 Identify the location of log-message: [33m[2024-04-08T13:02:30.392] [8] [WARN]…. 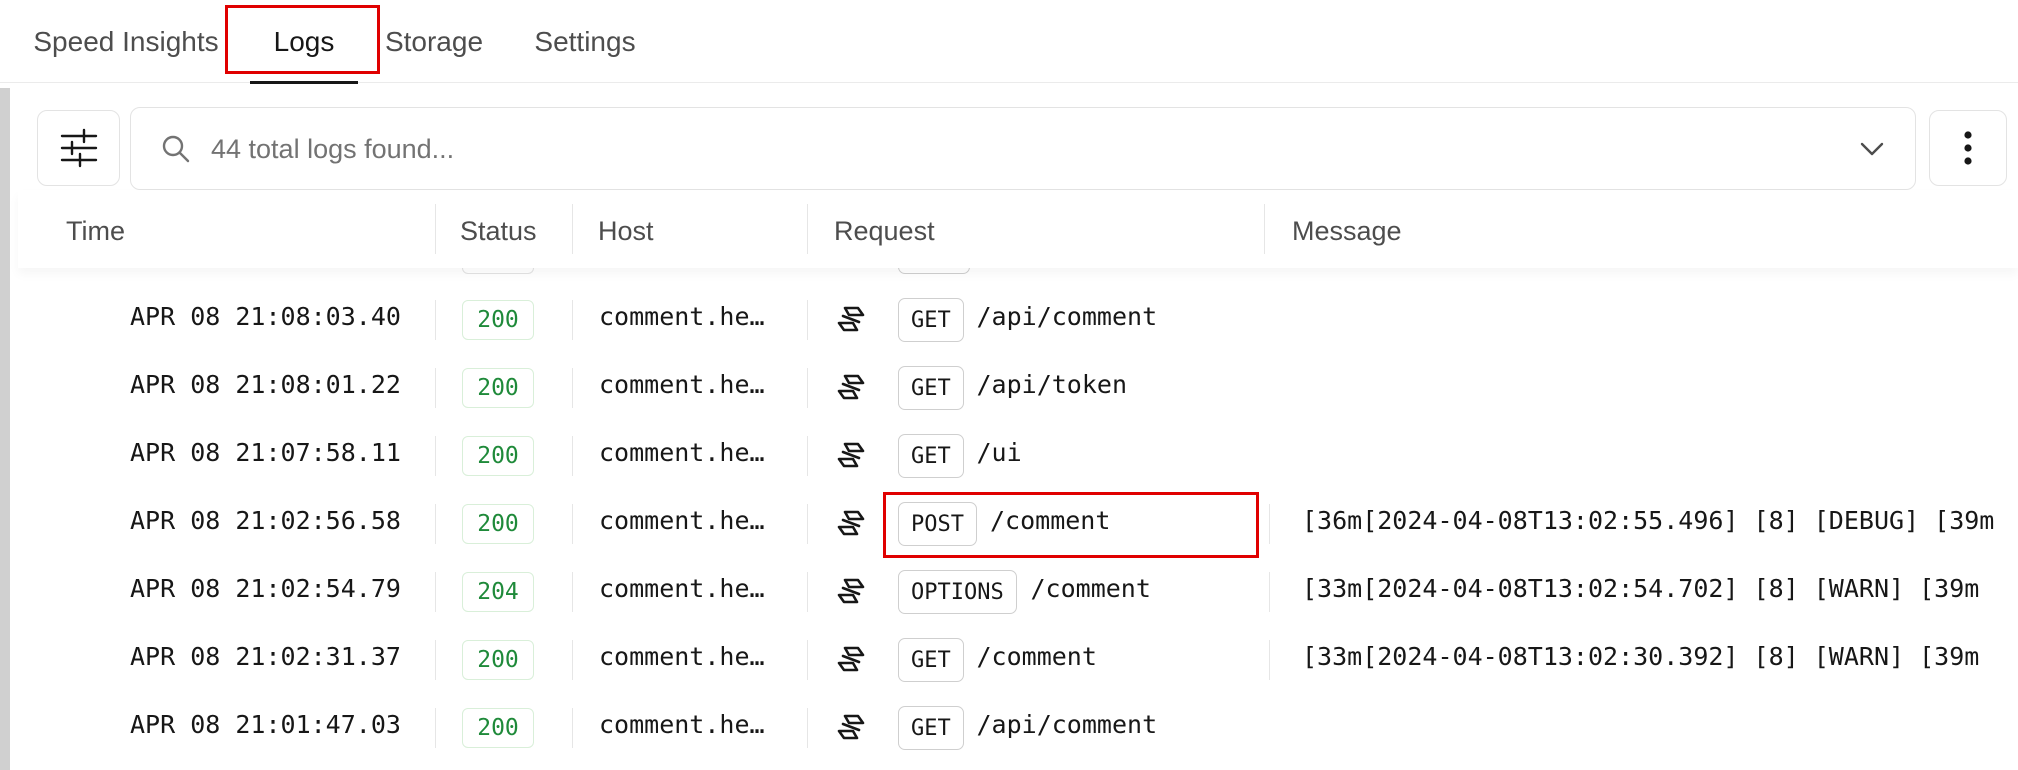
(1641, 656).